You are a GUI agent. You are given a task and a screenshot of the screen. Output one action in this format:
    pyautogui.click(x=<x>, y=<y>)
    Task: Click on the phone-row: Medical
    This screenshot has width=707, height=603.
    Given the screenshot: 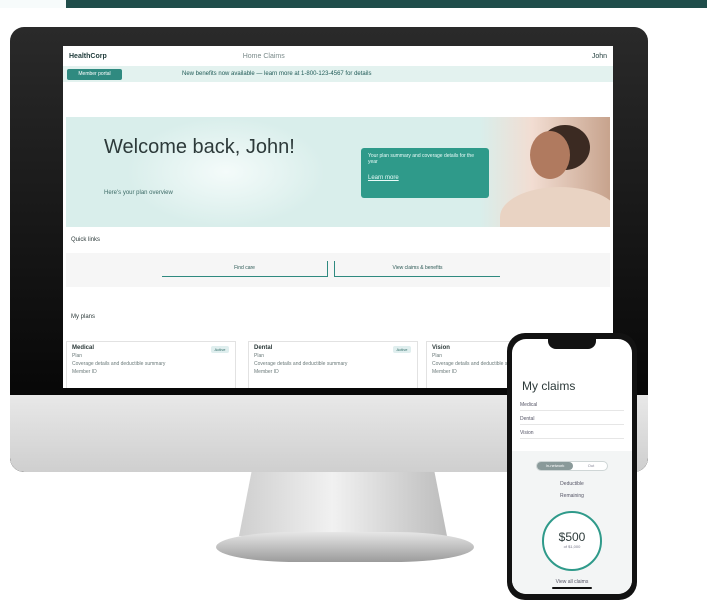 What is the action you would take?
    pyautogui.click(x=572, y=405)
    